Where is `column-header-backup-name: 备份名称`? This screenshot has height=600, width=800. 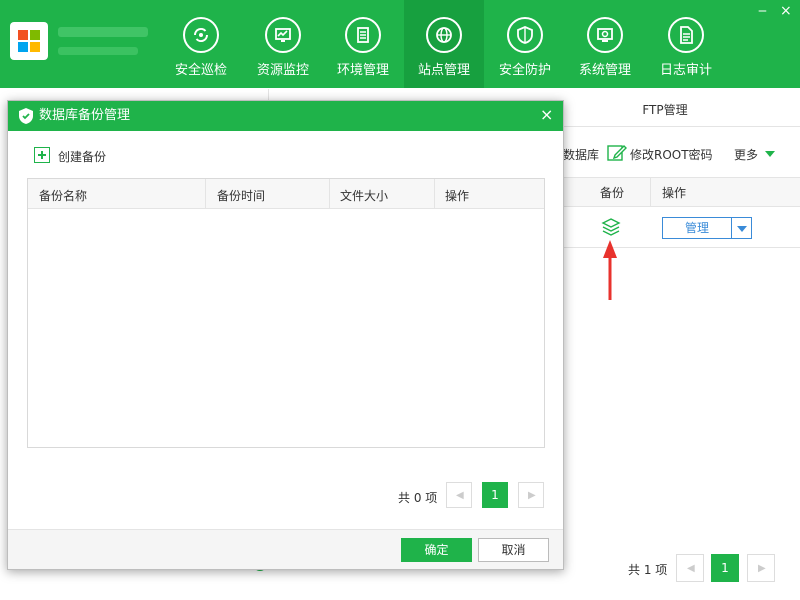
column-header-backup-name: 备份名称 is located at coordinates (63, 196).